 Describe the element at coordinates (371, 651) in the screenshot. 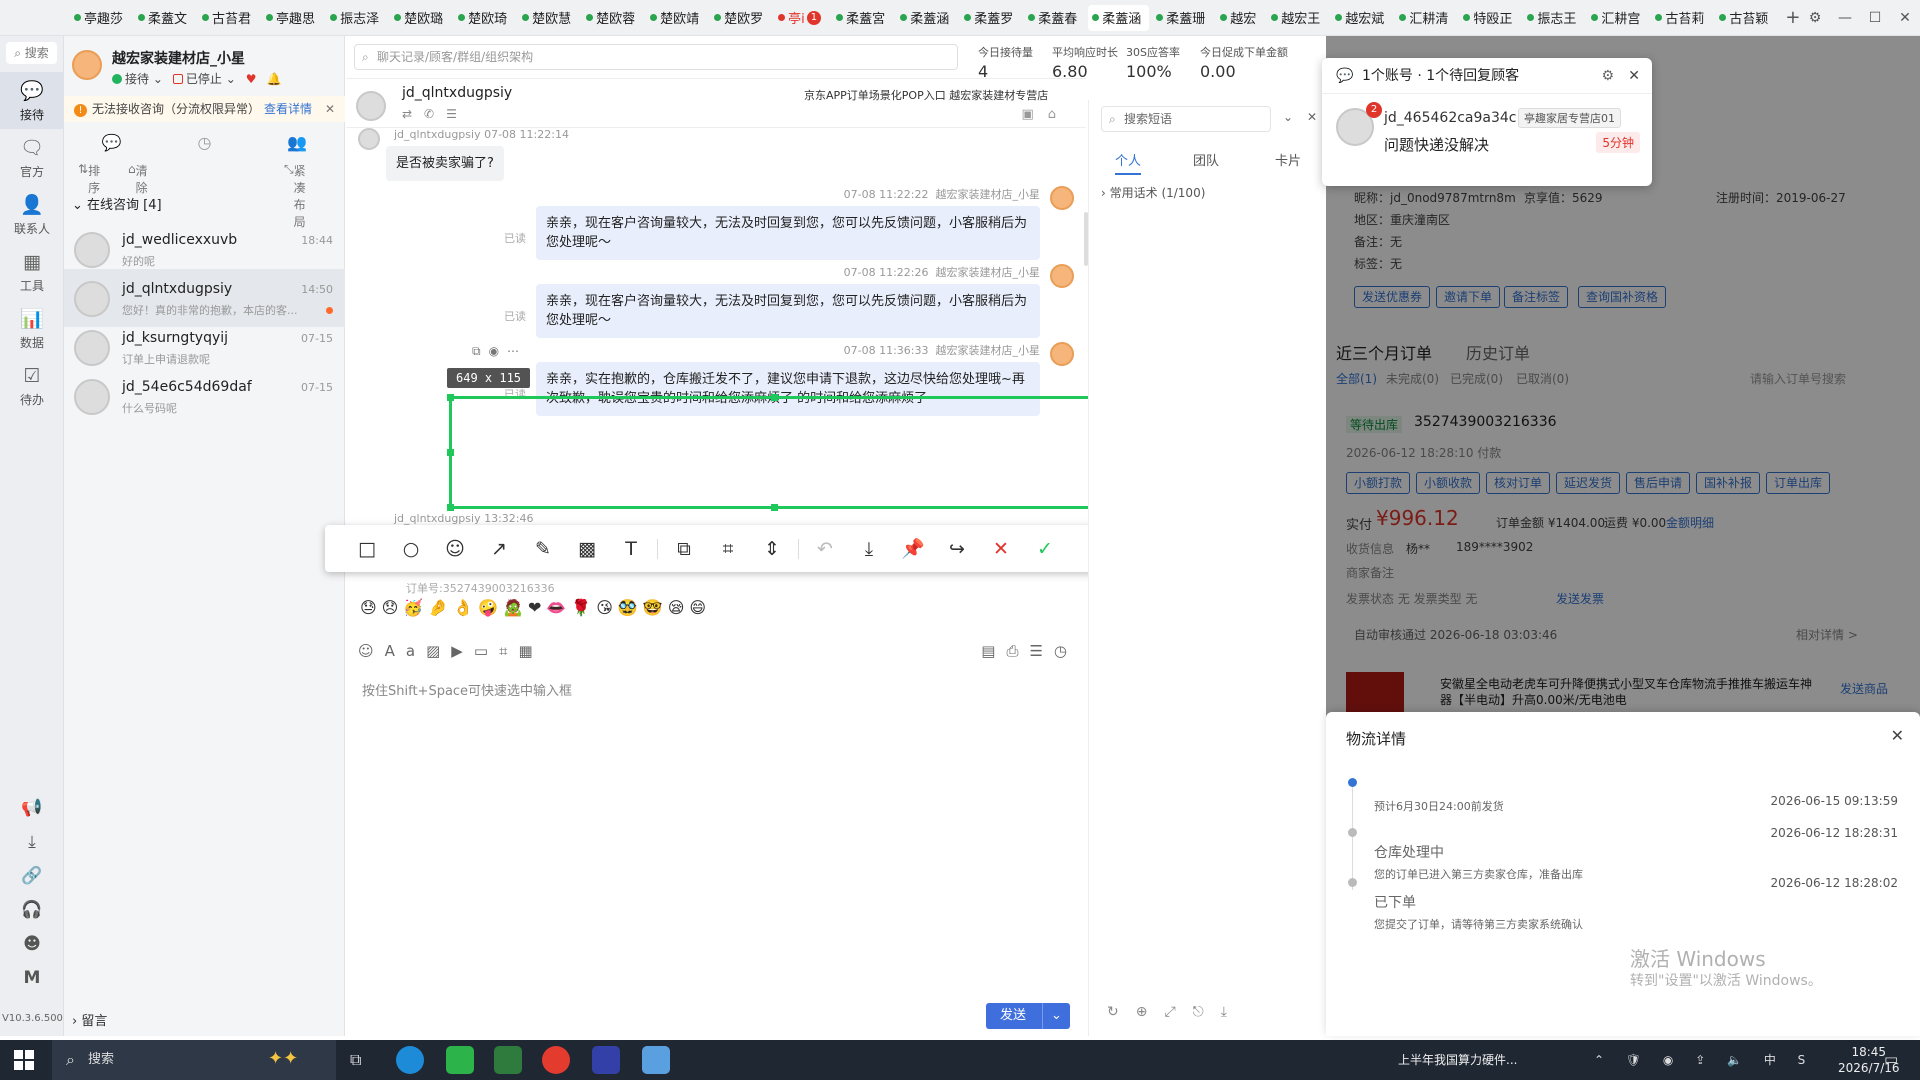

I see `emoji-icon: ☺` at that location.